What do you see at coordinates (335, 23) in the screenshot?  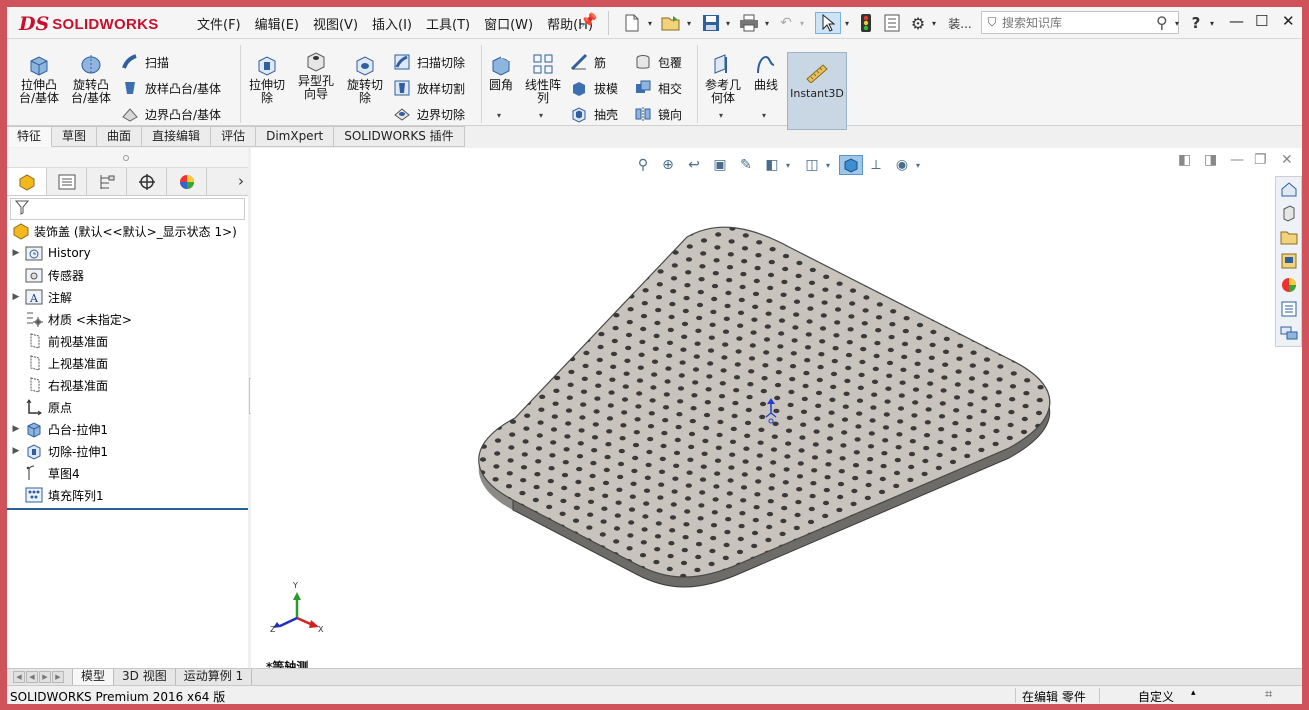 I see `menu-view: 视图(V)` at bounding box center [335, 23].